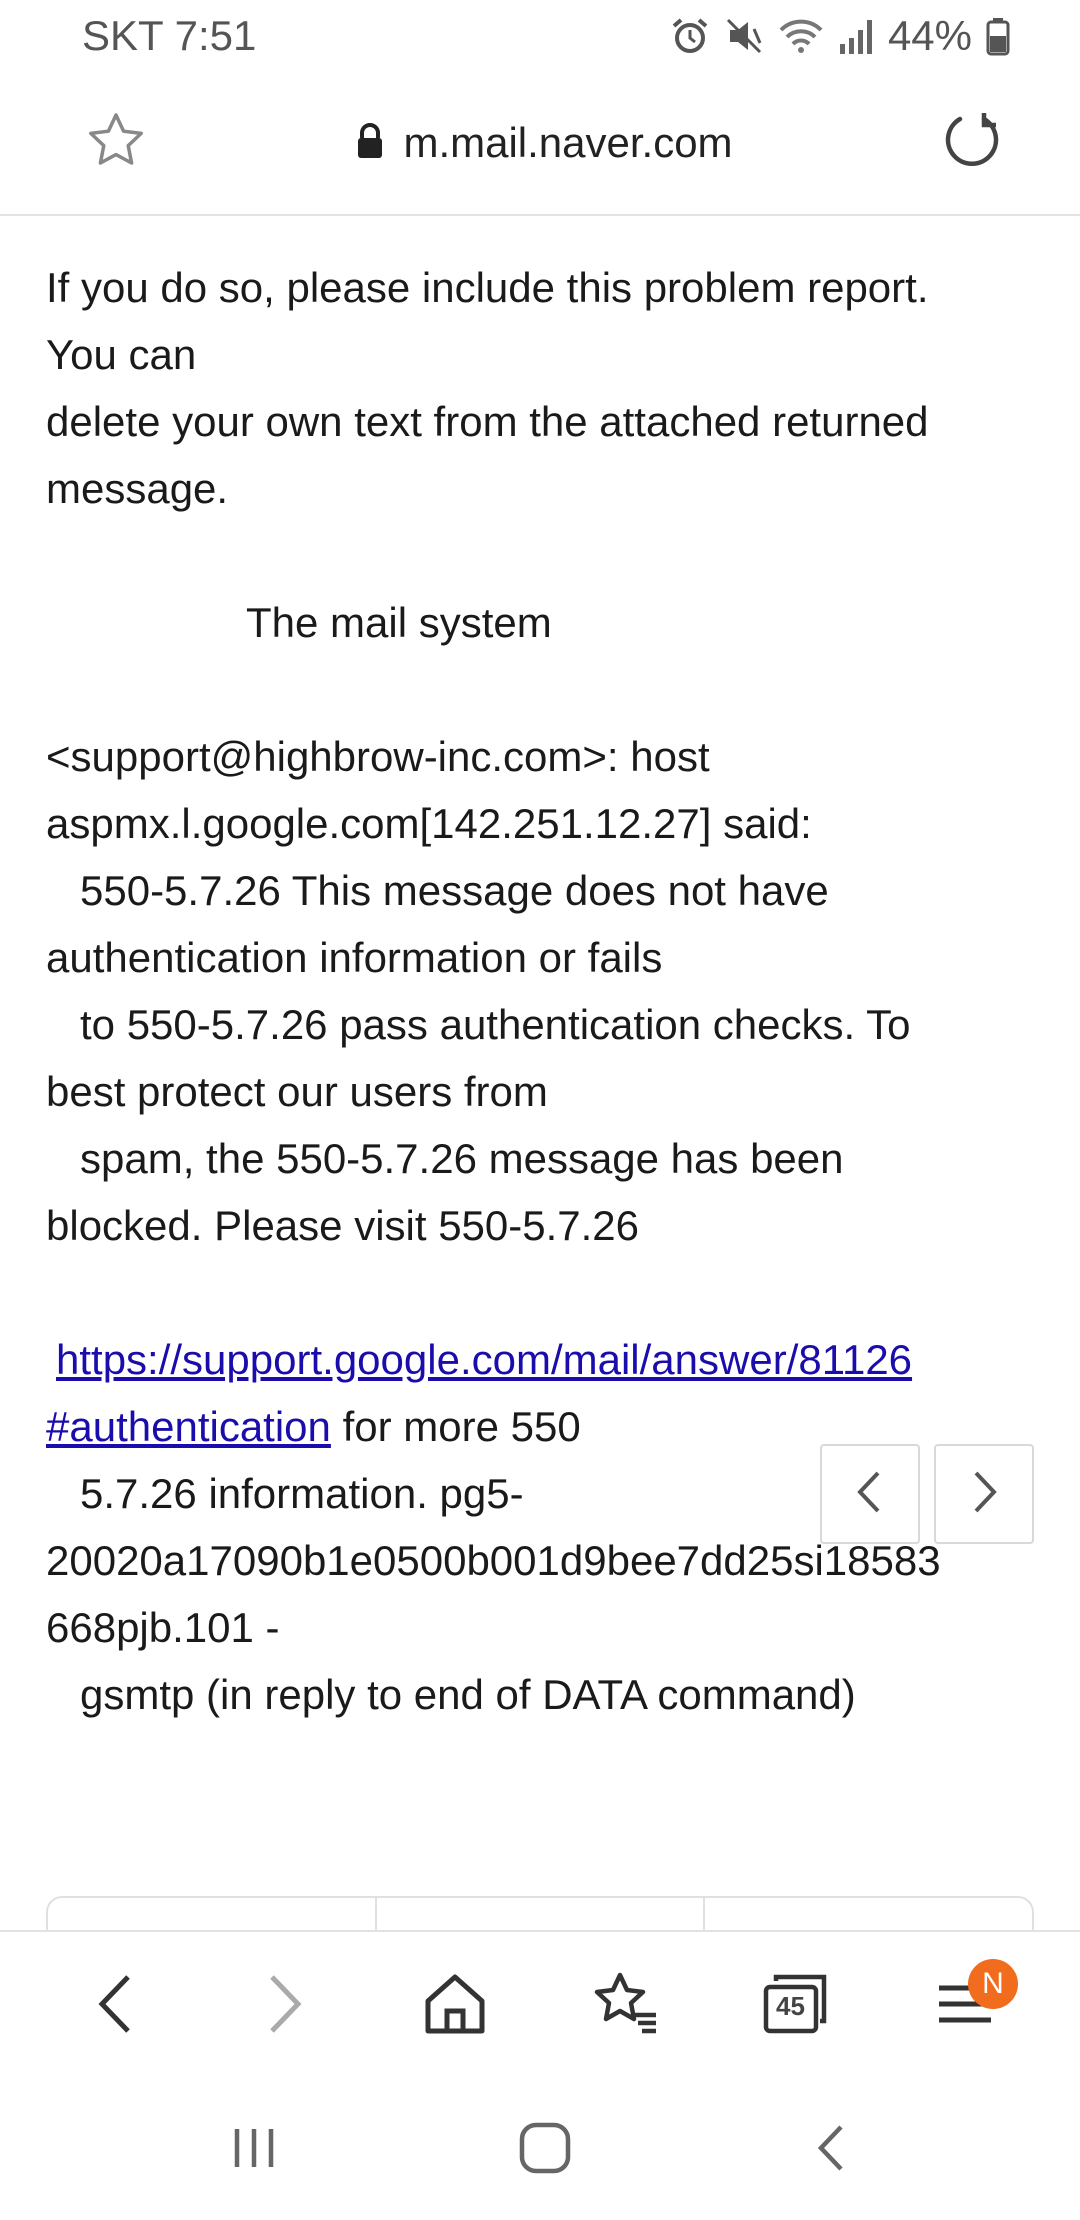 The width and height of the screenshot is (1080, 2220). What do you see at coordinates (972, 143) in the screenshot?
I see `reload-icon` at bounding box center [972, 143].